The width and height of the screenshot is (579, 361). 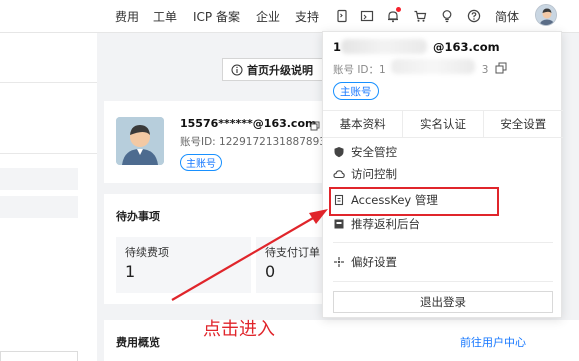 I want to click on annotation-highlight-box, so click(x=414, y=201).